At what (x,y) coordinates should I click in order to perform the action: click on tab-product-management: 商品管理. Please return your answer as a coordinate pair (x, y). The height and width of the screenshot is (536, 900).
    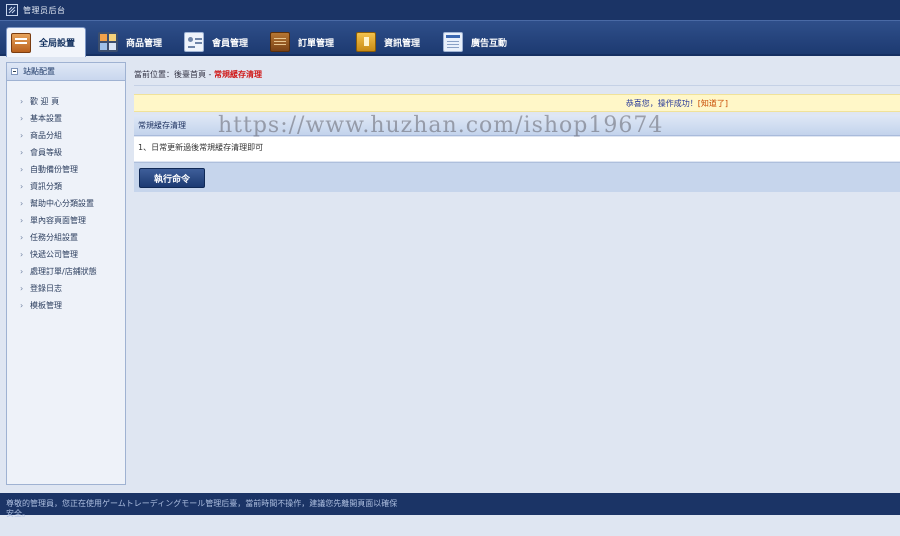
    Looking at the image, I should click on (134, 42).